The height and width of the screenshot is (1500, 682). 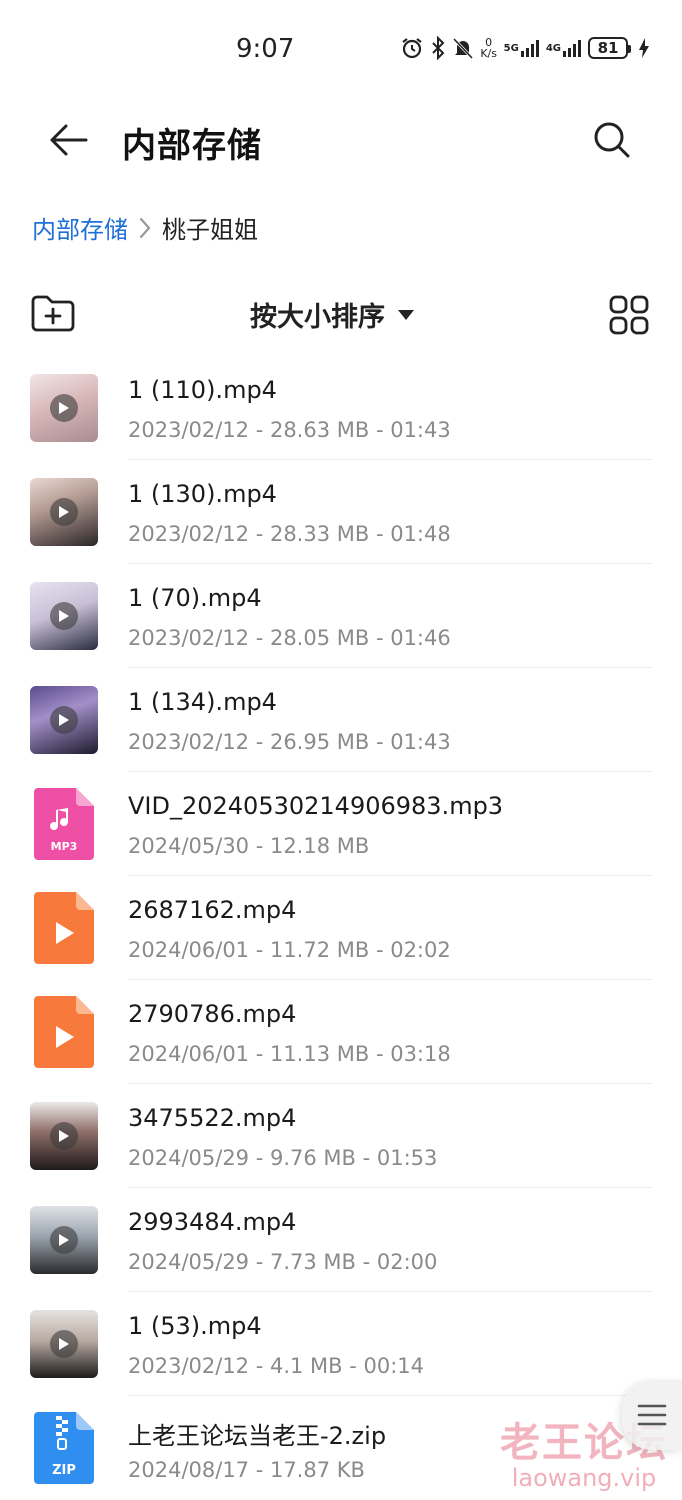 What do you see at coordinates (202, 494) in the screenshot?
I see `file-name: 1 (130).mp4` at bounding box center [202, 494].